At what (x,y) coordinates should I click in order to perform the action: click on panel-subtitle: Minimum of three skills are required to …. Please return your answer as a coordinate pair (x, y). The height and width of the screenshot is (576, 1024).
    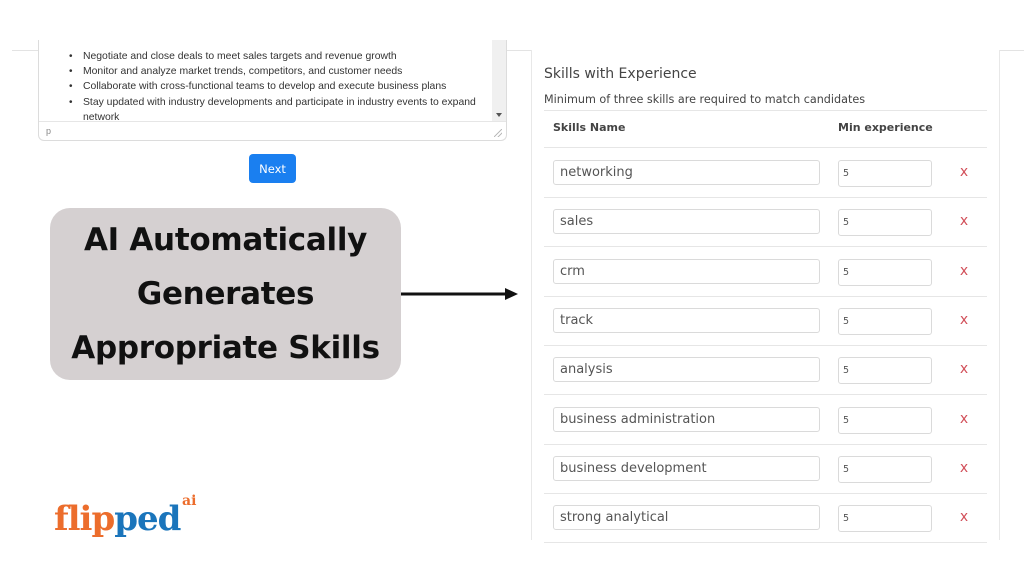
    Looking at the image, I should click on (705, 99).